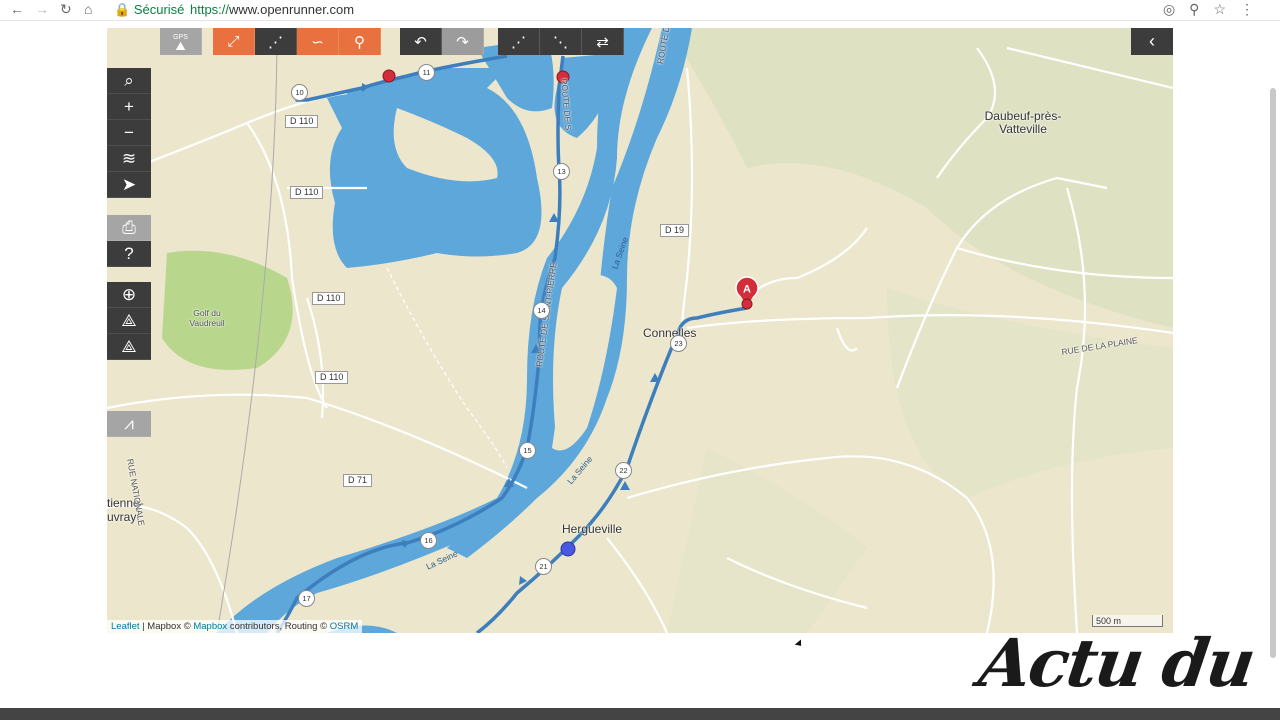 The width and height of the screenshot is (1280, 720). I want to click on redo-button: ↷, so click(463, 41).